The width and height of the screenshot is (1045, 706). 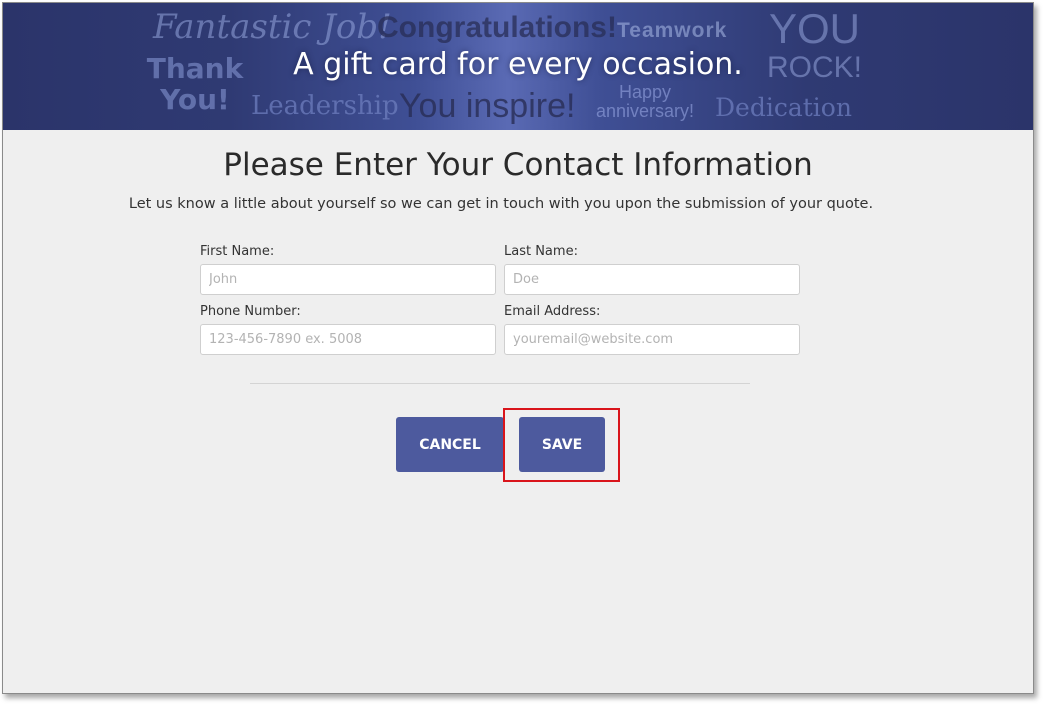 I want to click on banner-word: You inspire!, so click(x=487, y=106).